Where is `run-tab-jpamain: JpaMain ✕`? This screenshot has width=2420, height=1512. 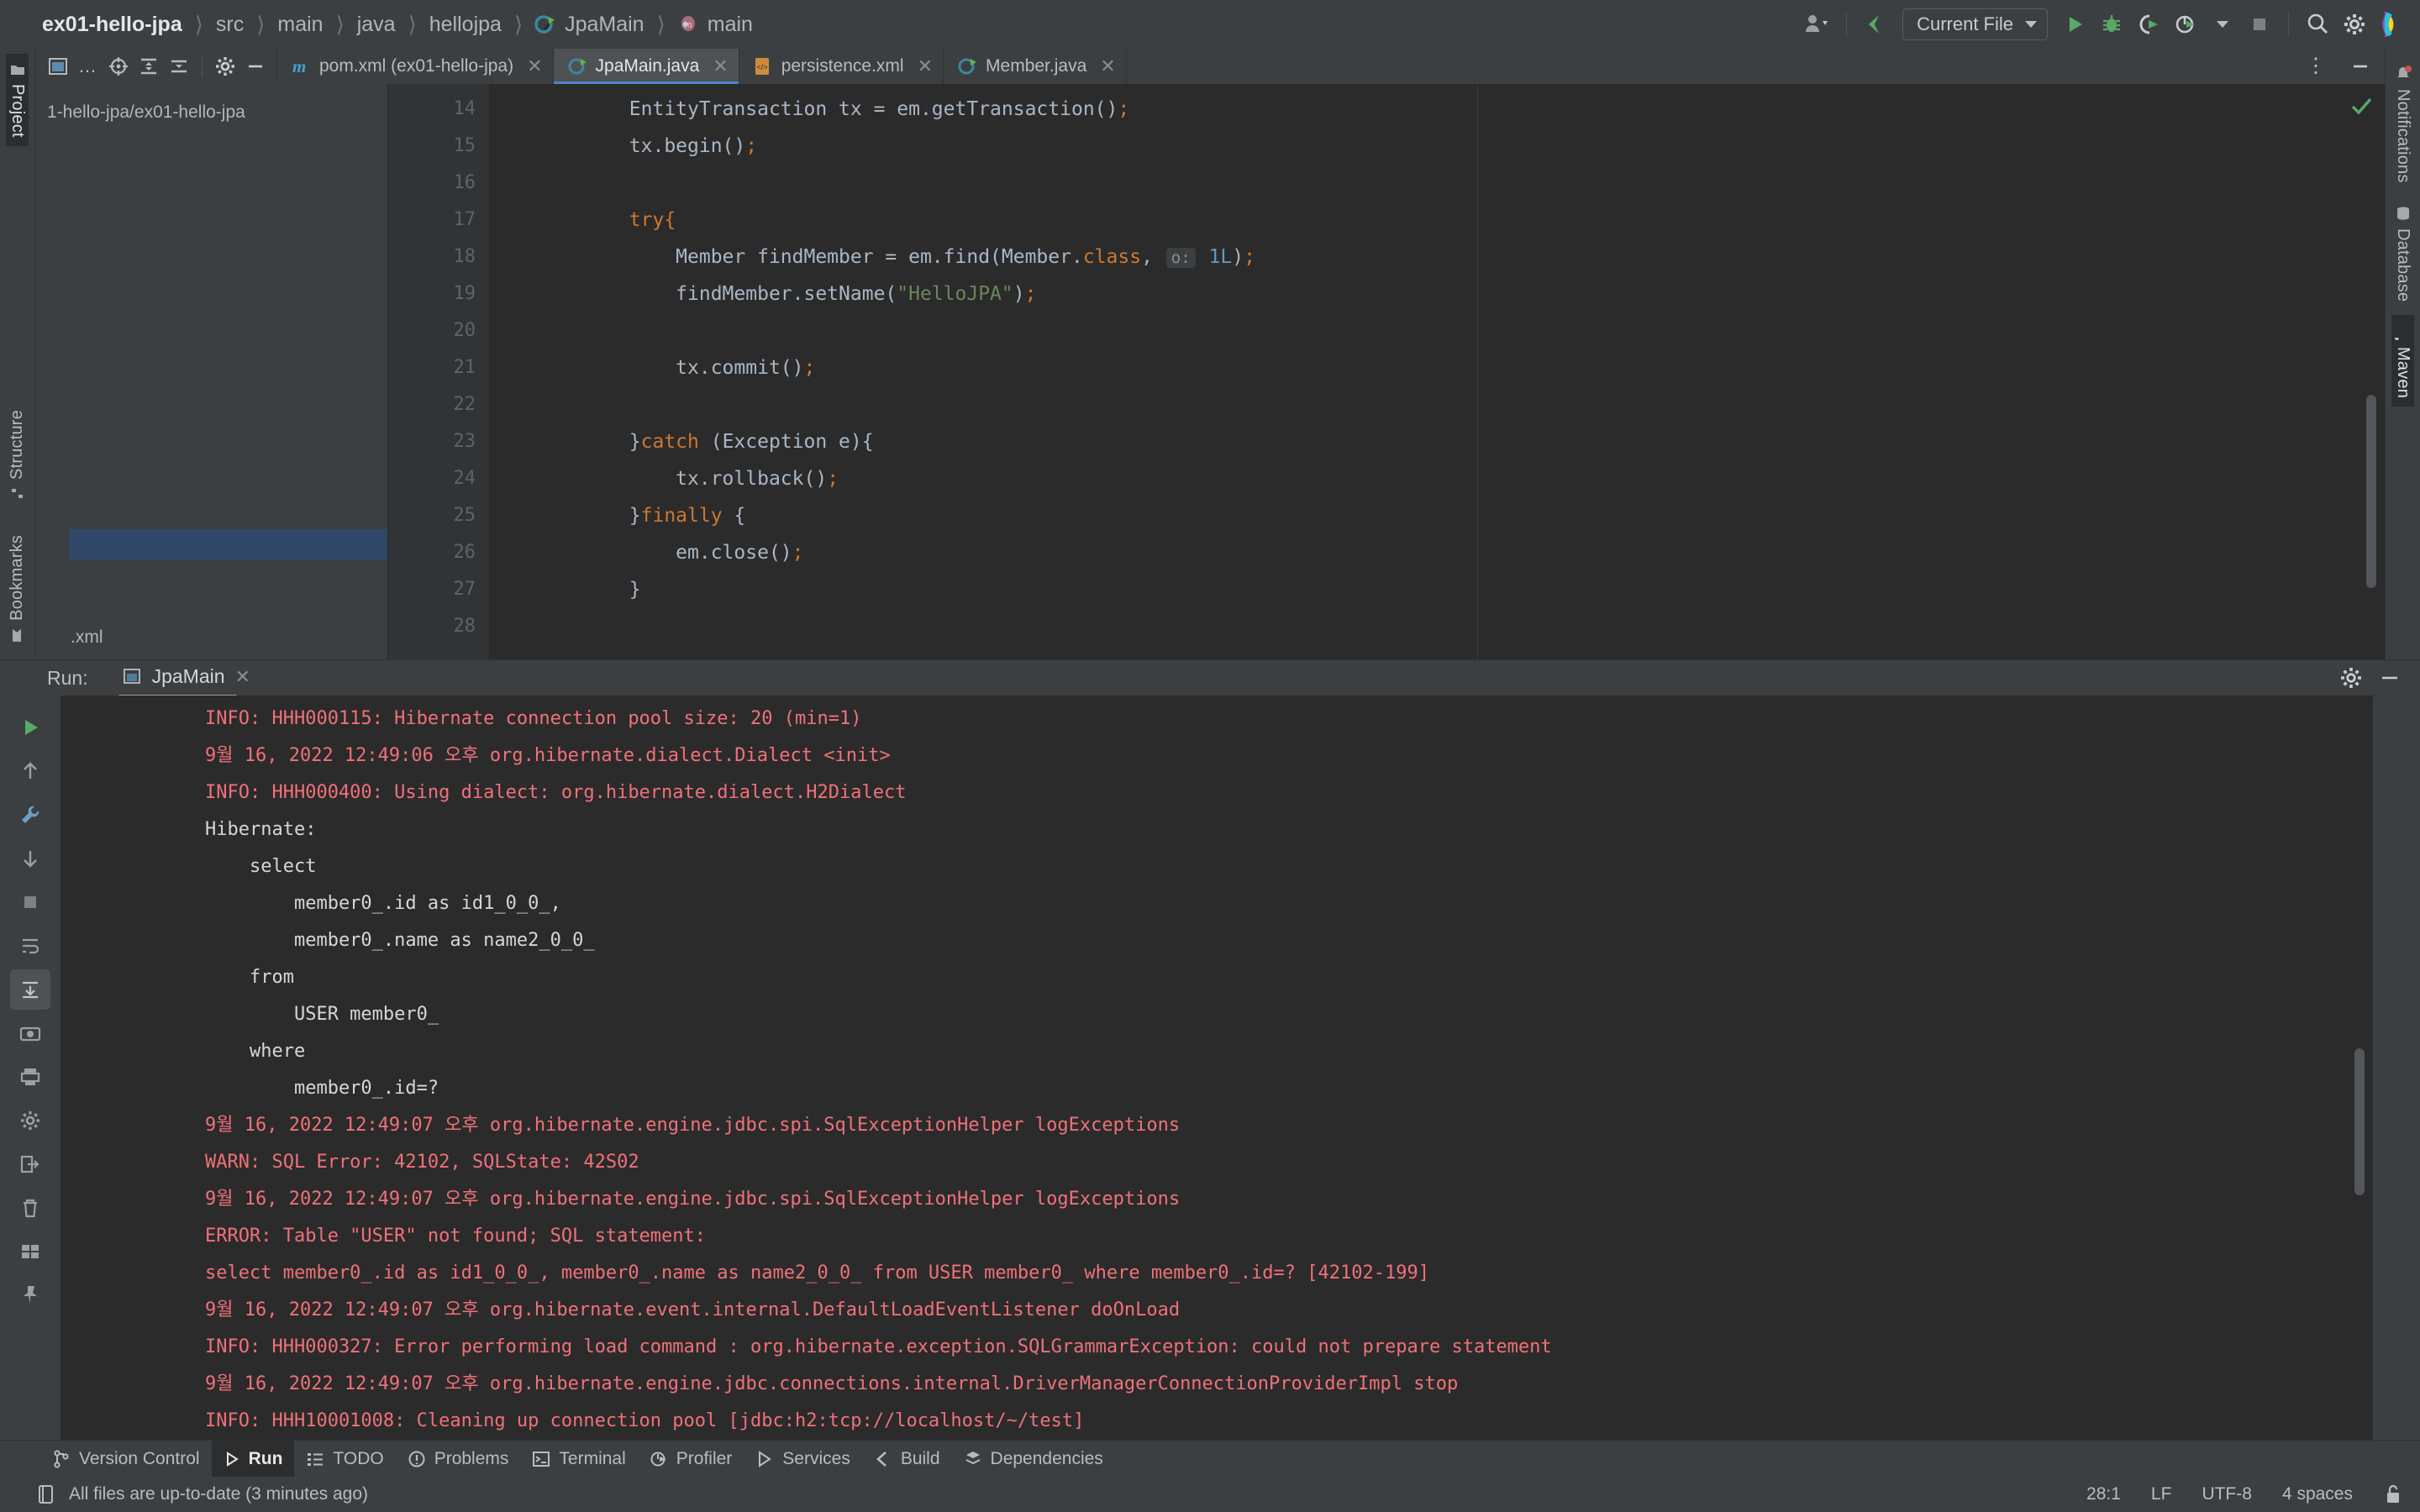
run-tab-jpamain: JpaMain ✕ is located at coordinates (184, 681).